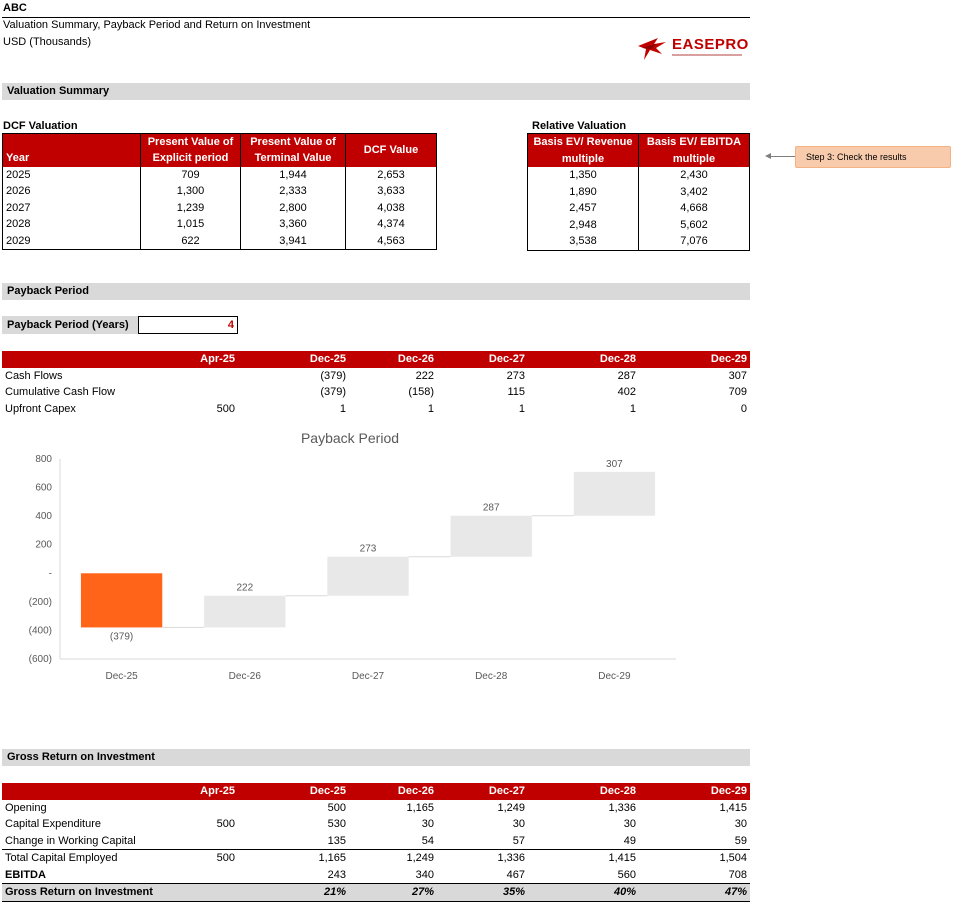  I want to click on row-label: EBITDA, so click(25, 874).